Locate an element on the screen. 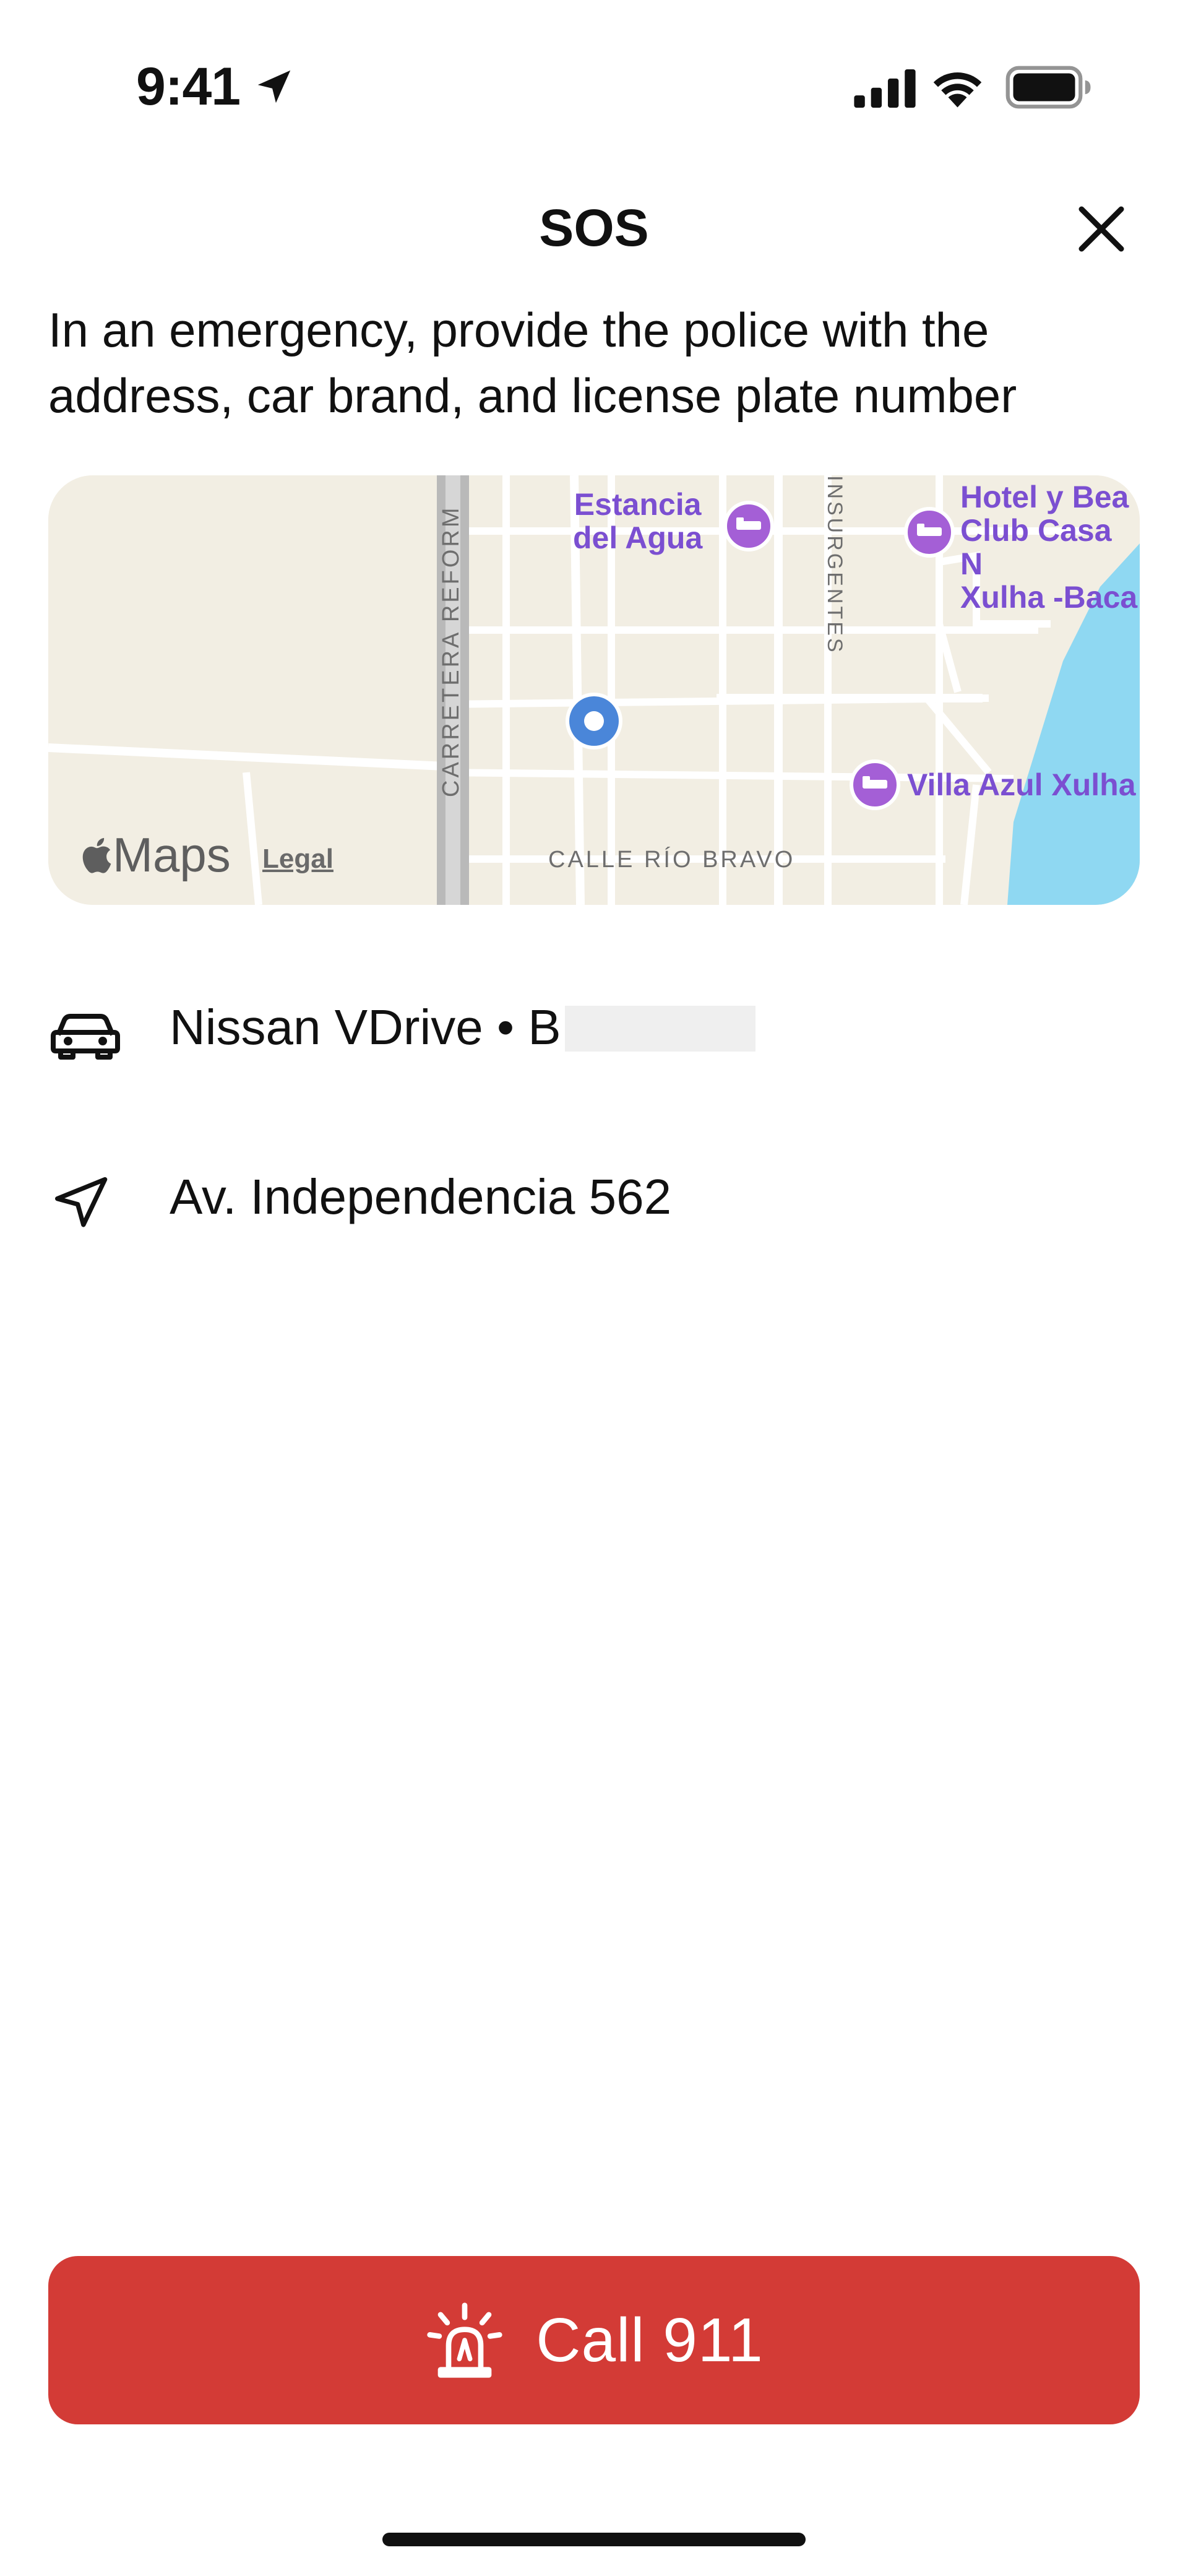  call-911-label: Call 911 is located at coordinates (650, 2340).